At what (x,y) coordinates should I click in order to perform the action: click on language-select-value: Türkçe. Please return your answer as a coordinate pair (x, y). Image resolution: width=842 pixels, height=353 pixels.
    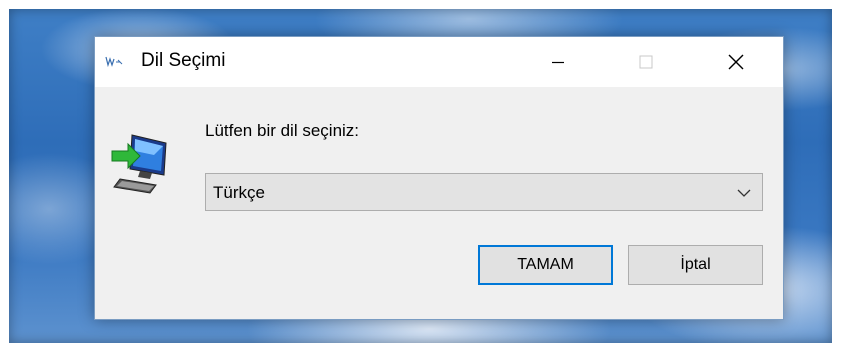
    Looking at the image, I should click on (239, 192).